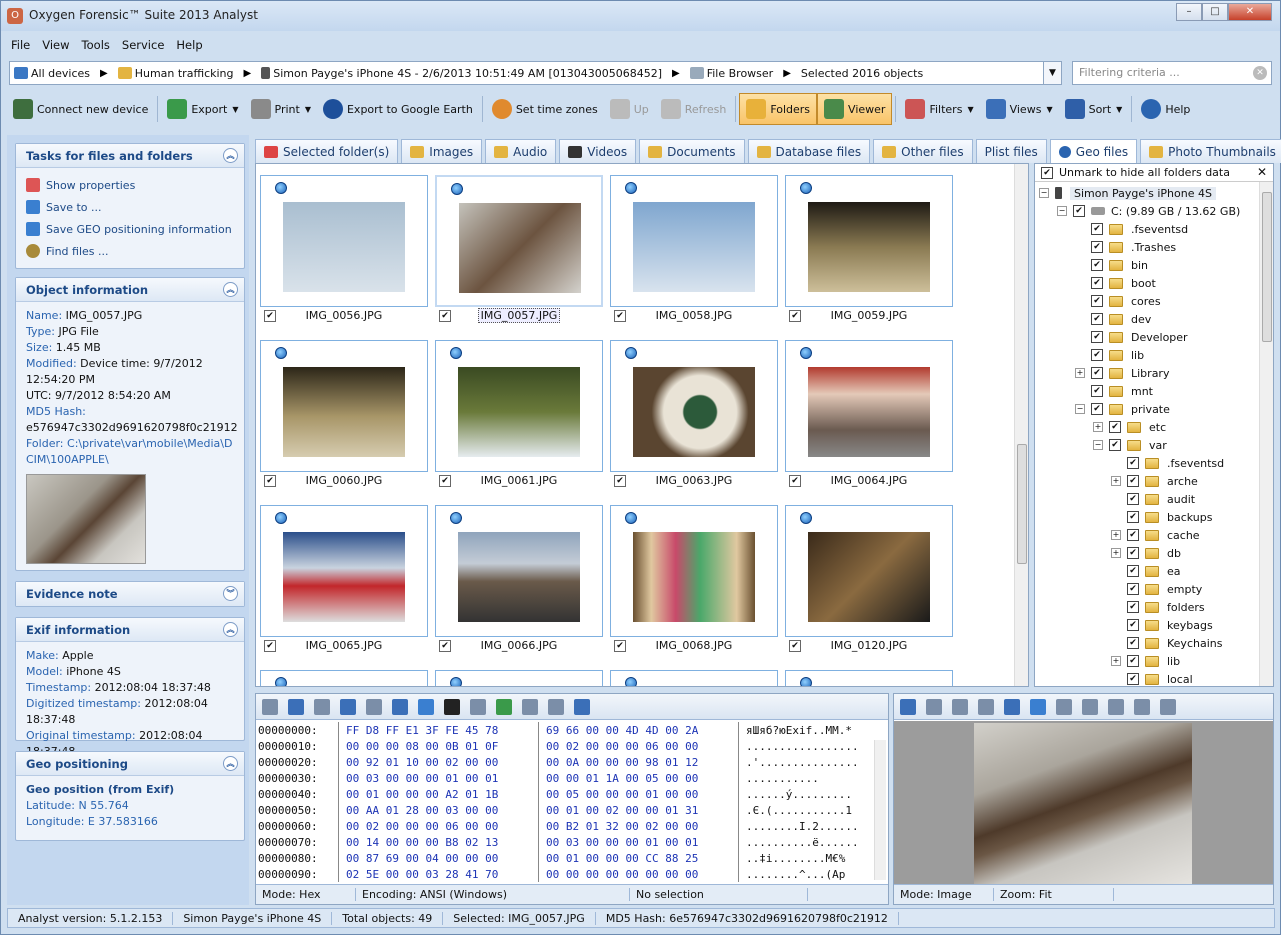 The image size is (1281, 935). Describe the element at coordinates (1154, 499) in the screenshot. I see `tree-node: ✔ audit` at that location.